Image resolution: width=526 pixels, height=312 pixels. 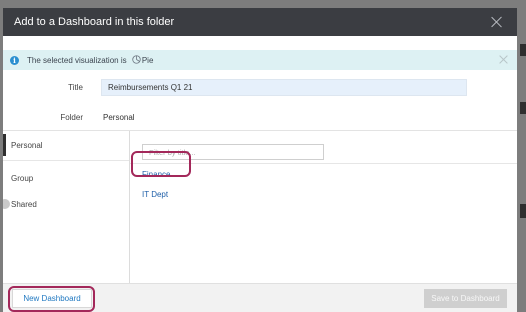 What do you see at coordinates (4, 145) in the screenshot?
I see `active-indicator` at bounding box center [4, 145].